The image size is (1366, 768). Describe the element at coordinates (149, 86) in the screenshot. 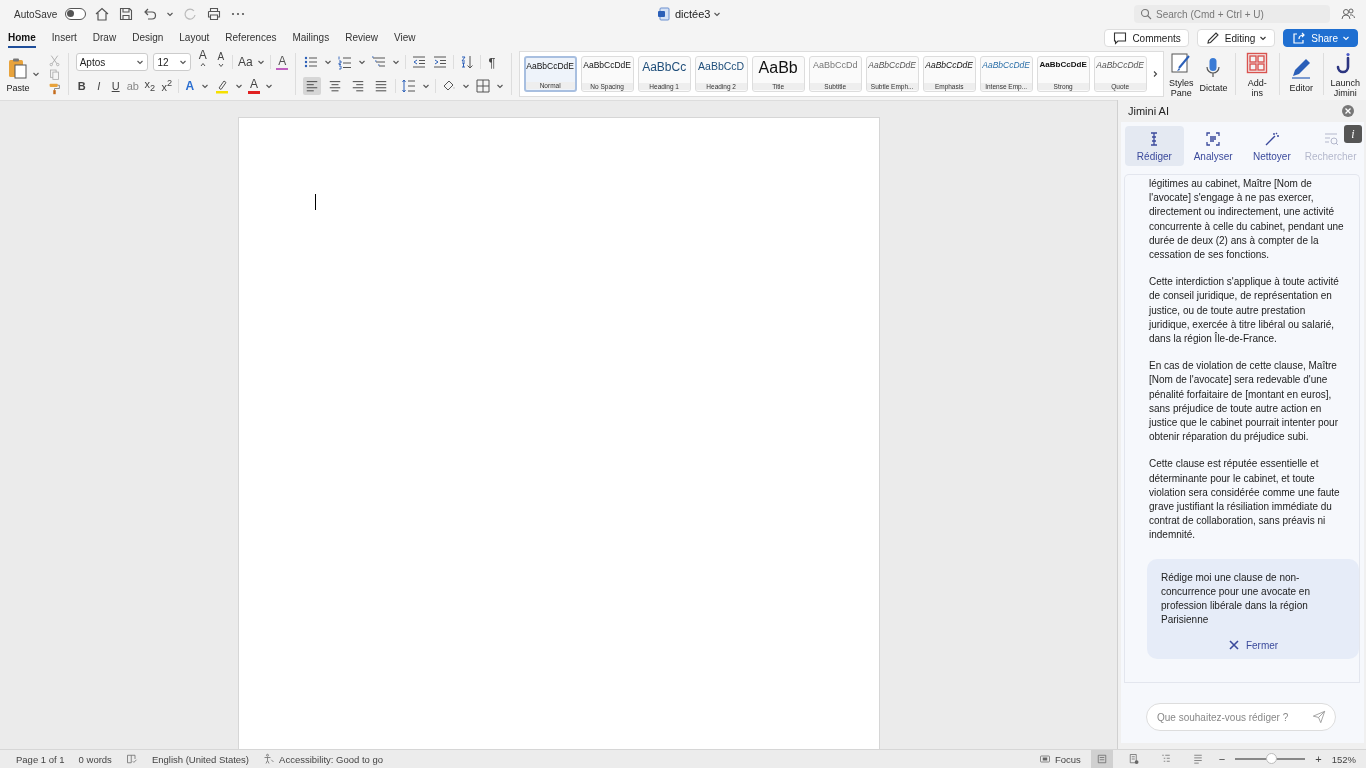

I see `format-button: x$_{2}$` at that location.